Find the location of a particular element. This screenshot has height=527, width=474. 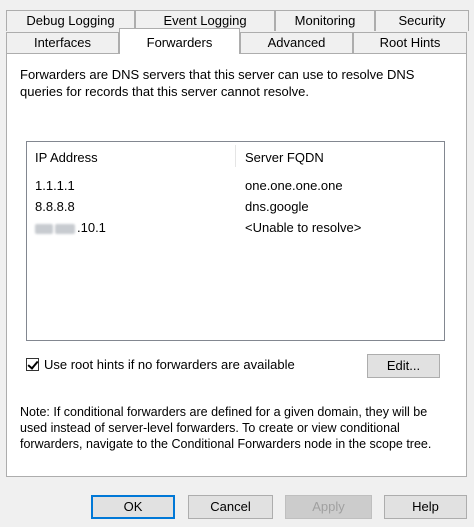

column-header-ip-address: IP Address is located at coordinates (66, 157).